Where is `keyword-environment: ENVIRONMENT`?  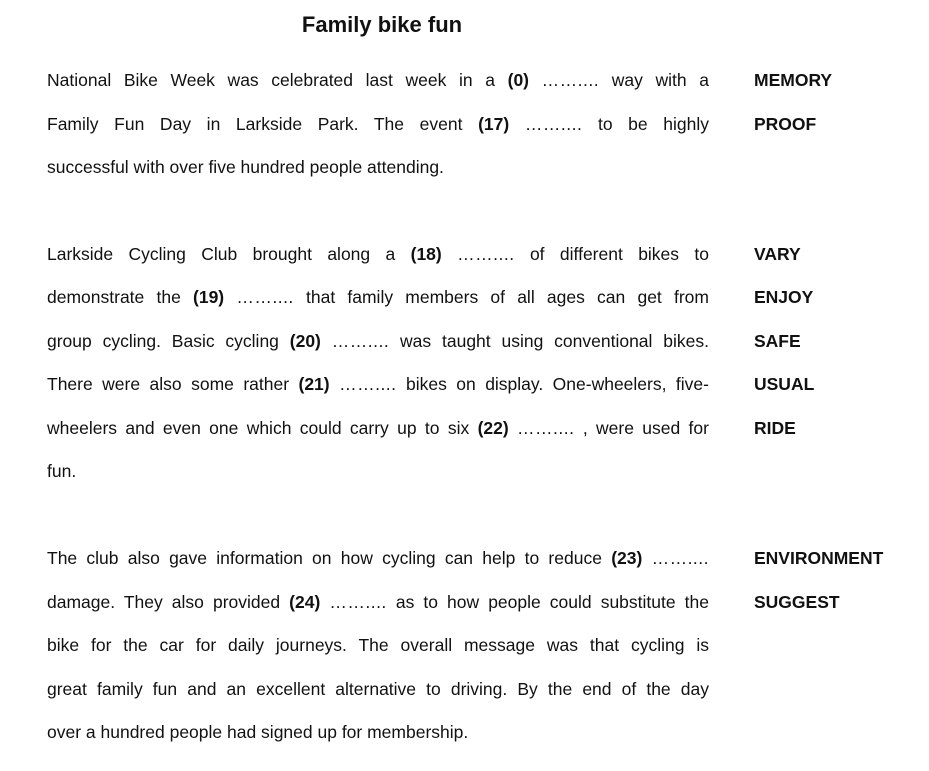 keyword-environment: ENVIRONMENT is located at coordinates (819, 558).